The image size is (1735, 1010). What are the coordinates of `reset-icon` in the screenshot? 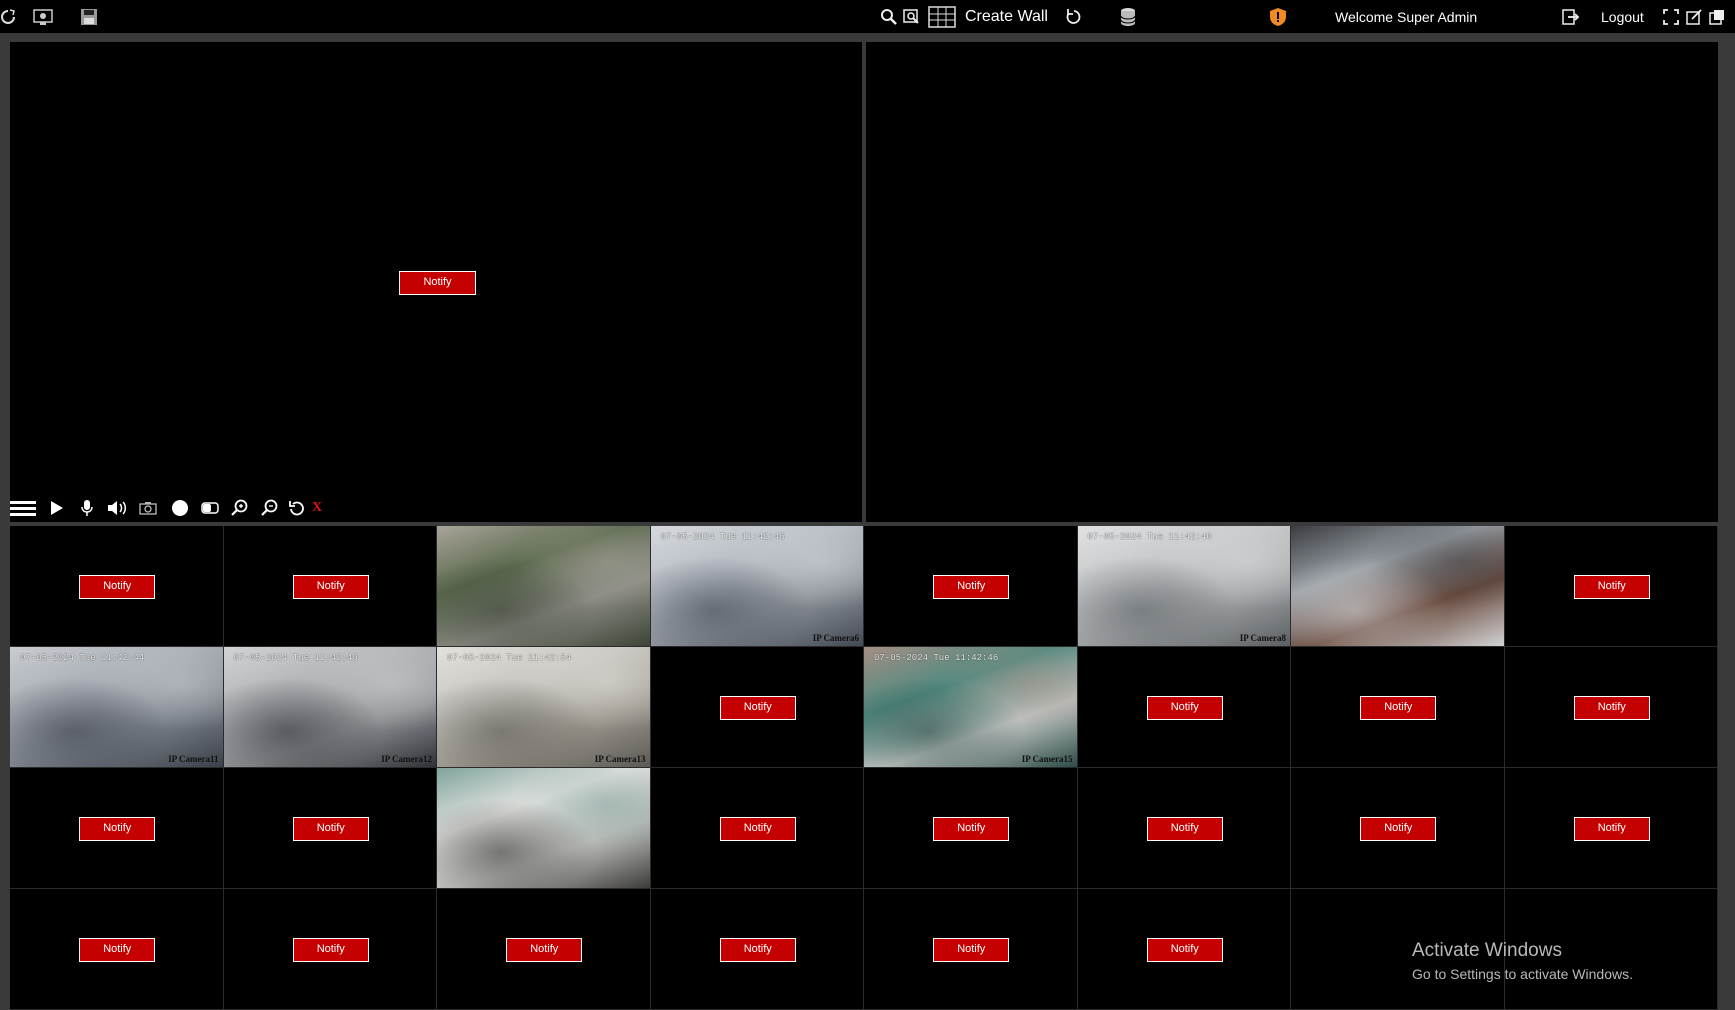 It's located at (297, 508).